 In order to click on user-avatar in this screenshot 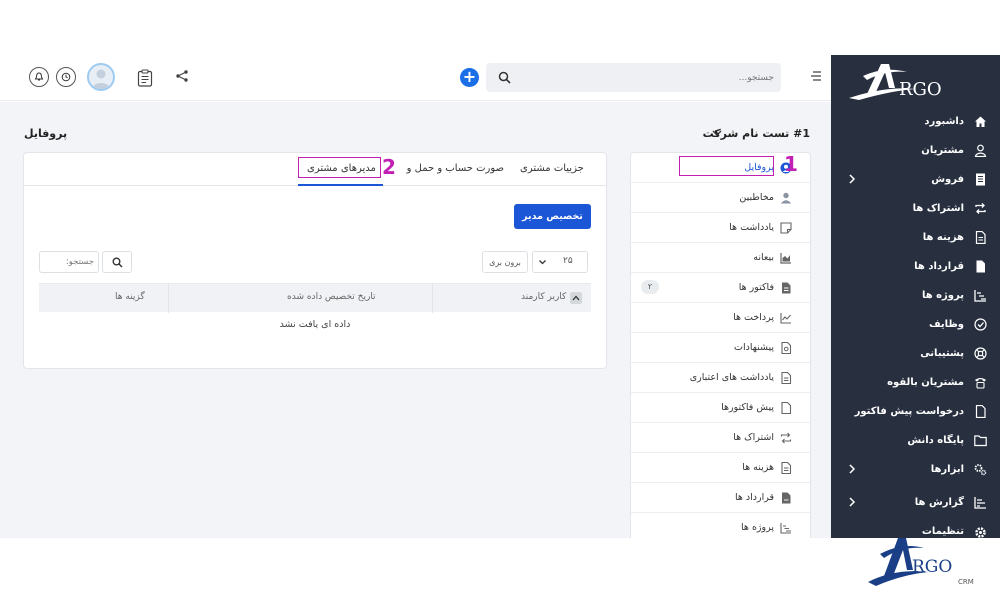, I will do `click(101, 77)`.